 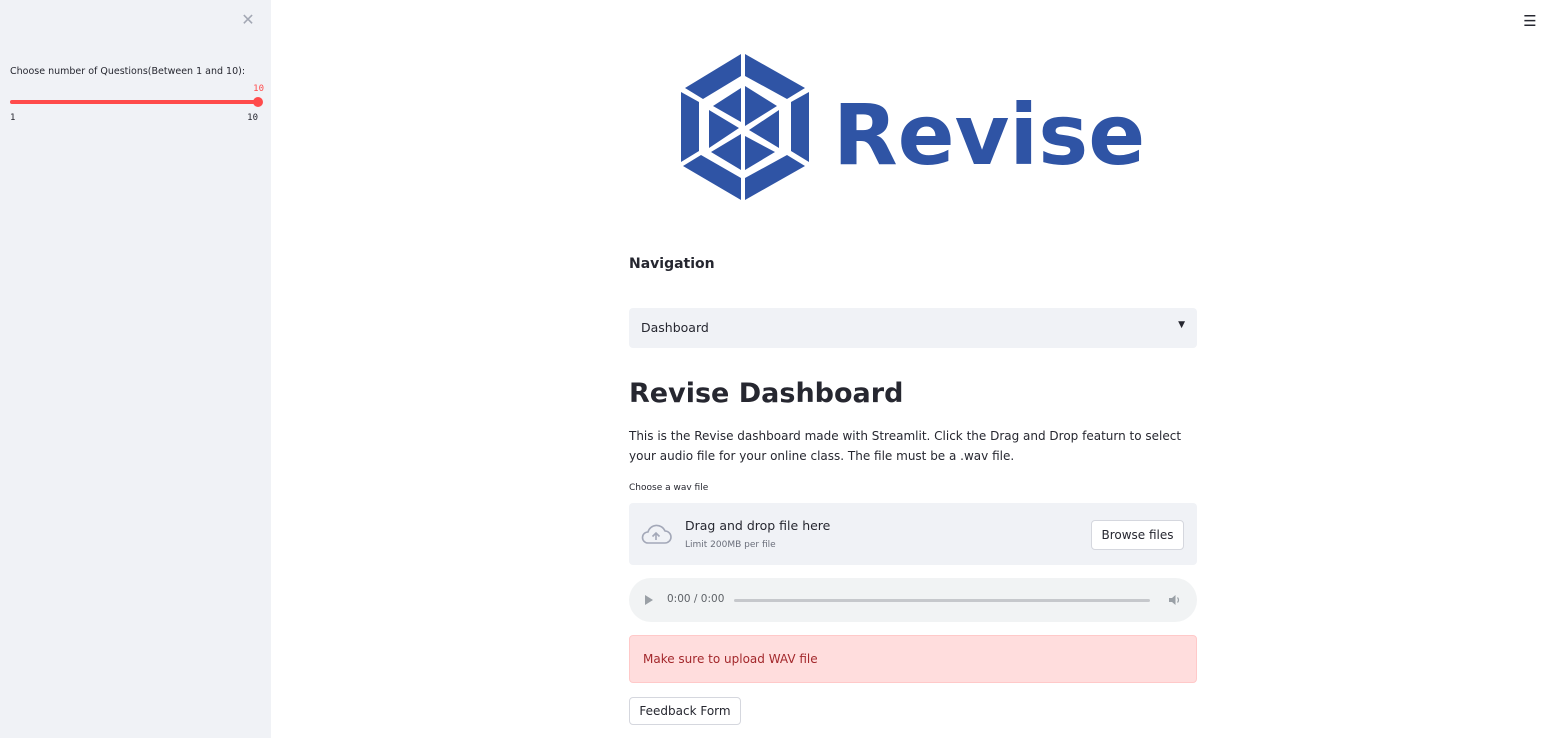 I want to click on questions-slider-track, so click(x=134, y=102).